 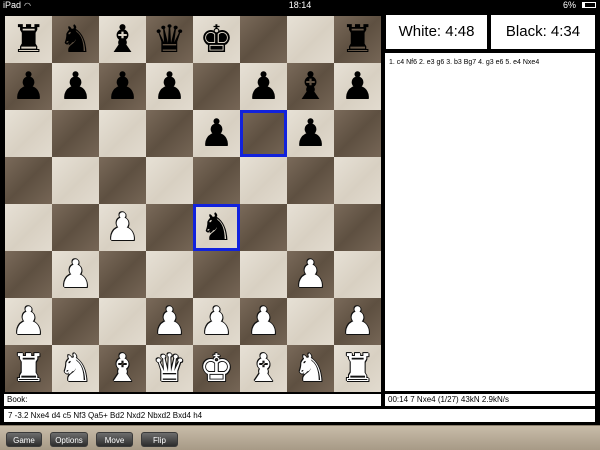 What do you see at coordinates (159, 439) in the screenshot?
I see `flip-button: Flip` at bounding box center [159, 439].